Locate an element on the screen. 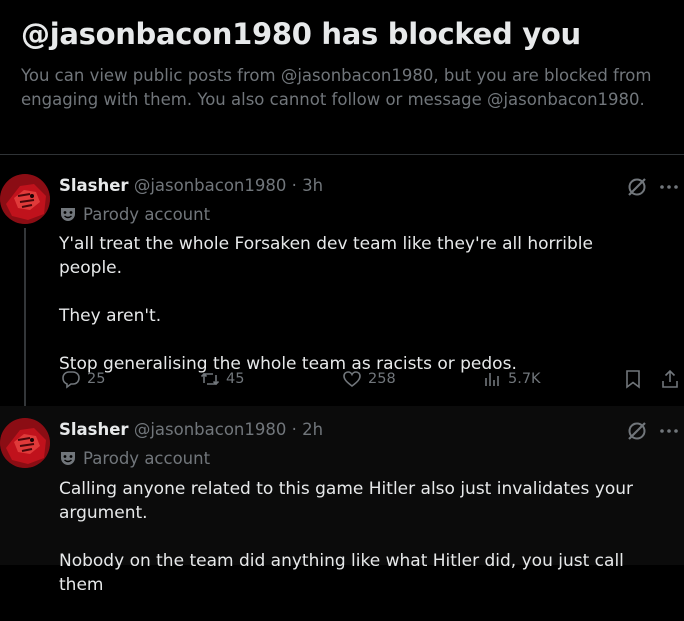  reply-icon is located at coordinates (71, 380).